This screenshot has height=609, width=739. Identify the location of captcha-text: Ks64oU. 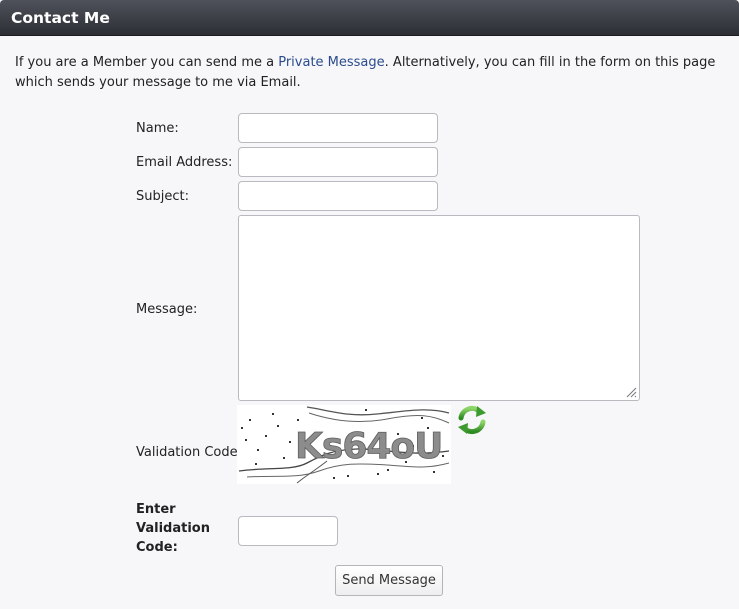
(368, 446).